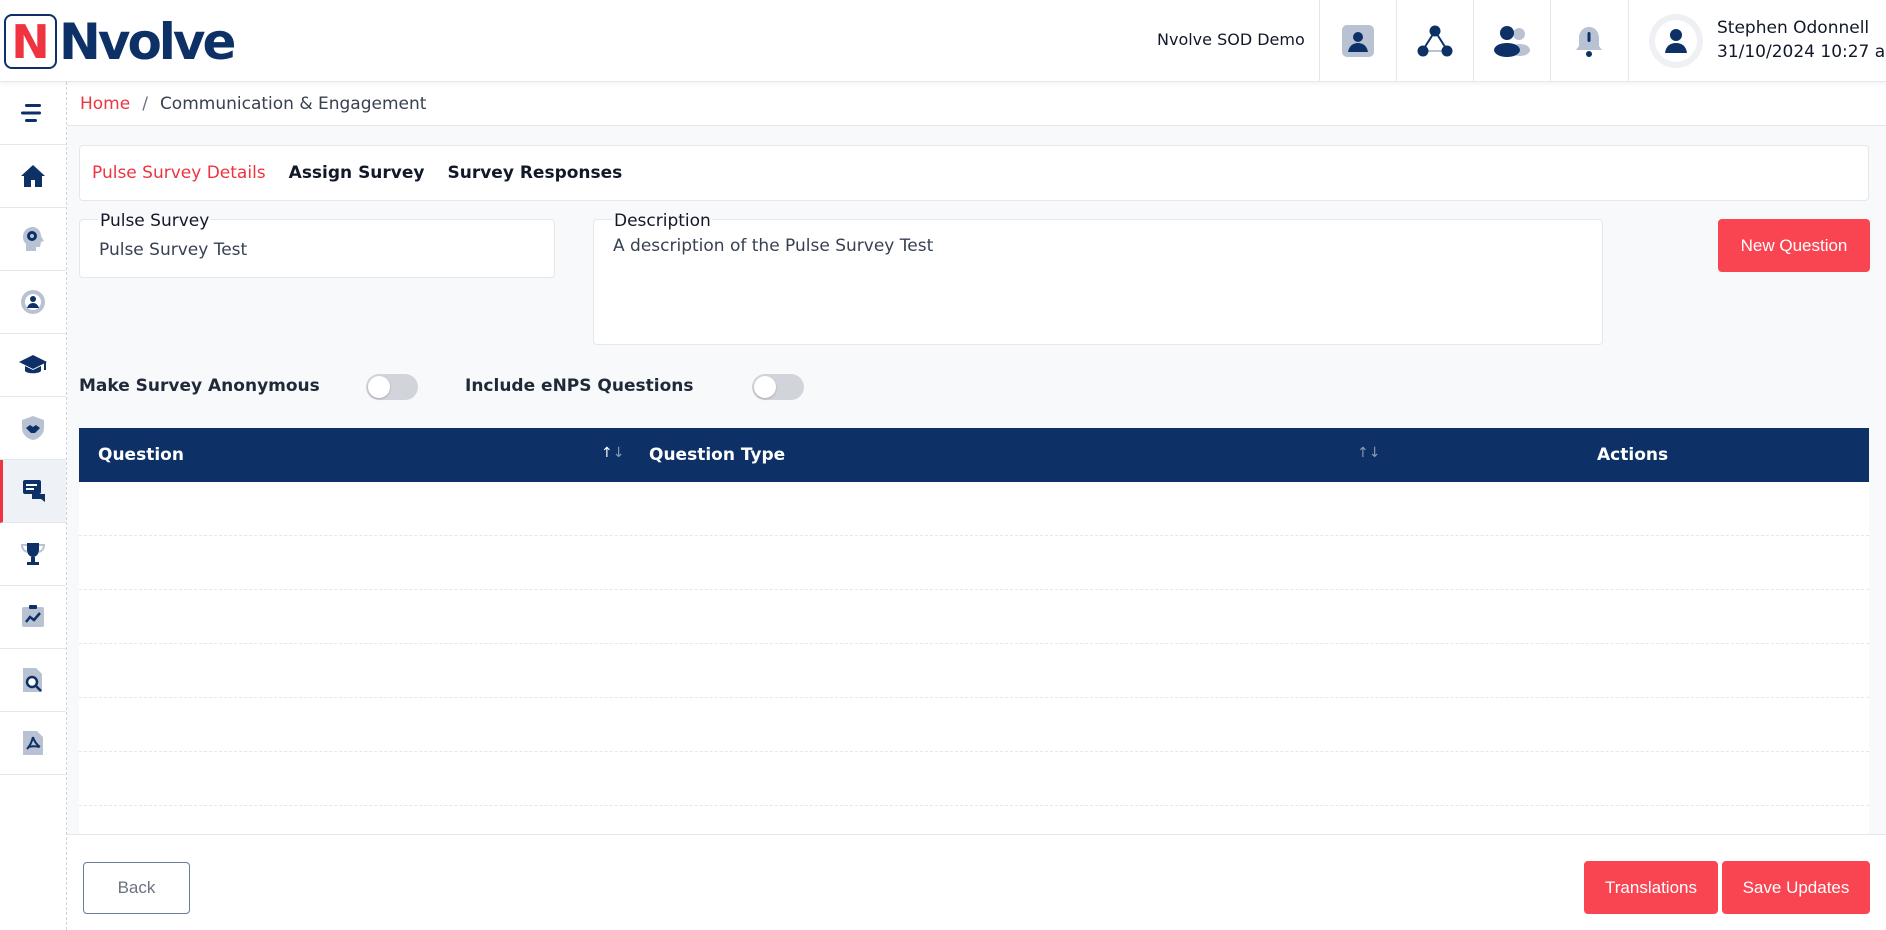 The width and height of the screenshot is (1886, 930). What do you see at coordinates (199, 386) in the screenshot?
I see `anonymous-label: Make Survey Anonymous` at bounding box center [199, 386].